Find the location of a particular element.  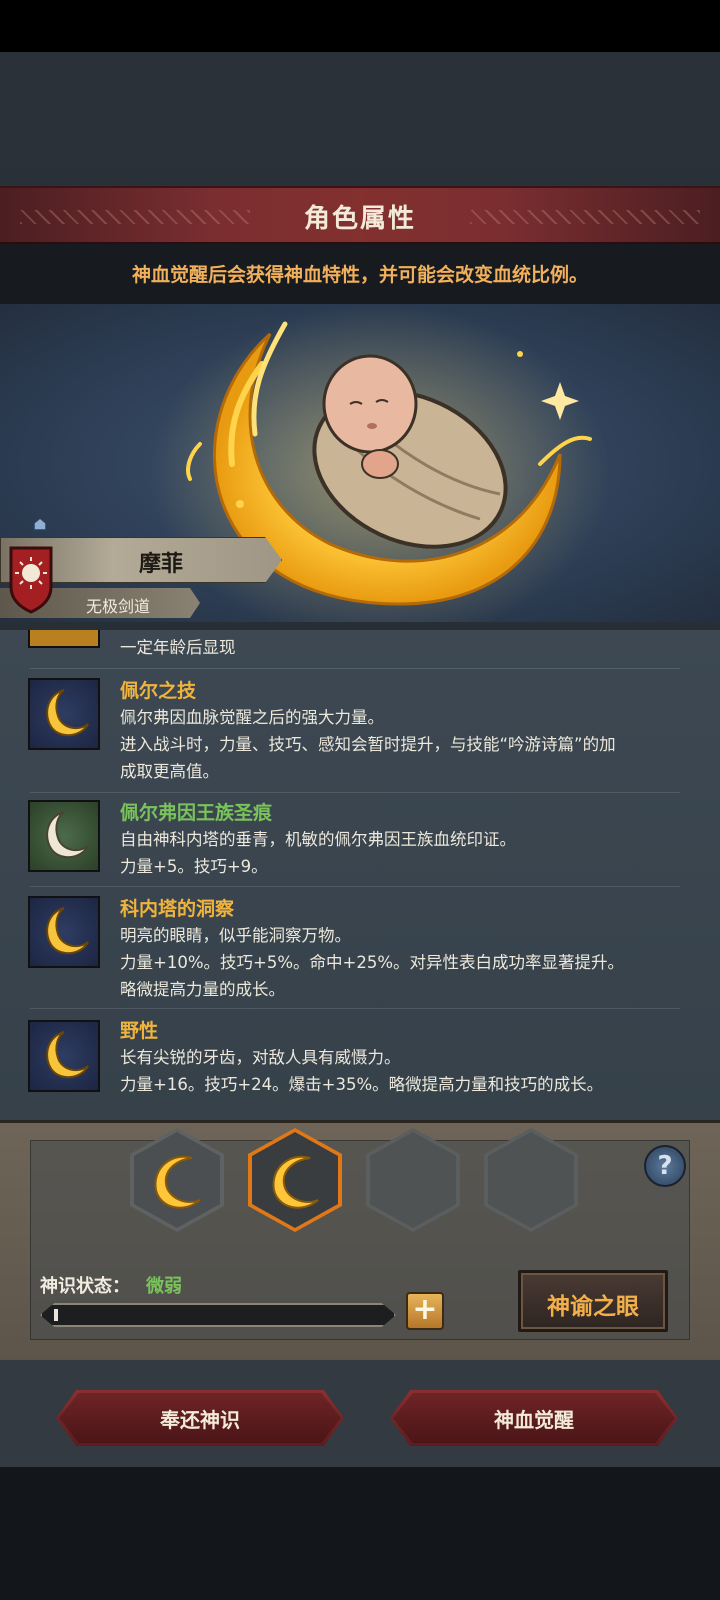

divine-sense-progress-bar is located at coordinates (218, 1315).